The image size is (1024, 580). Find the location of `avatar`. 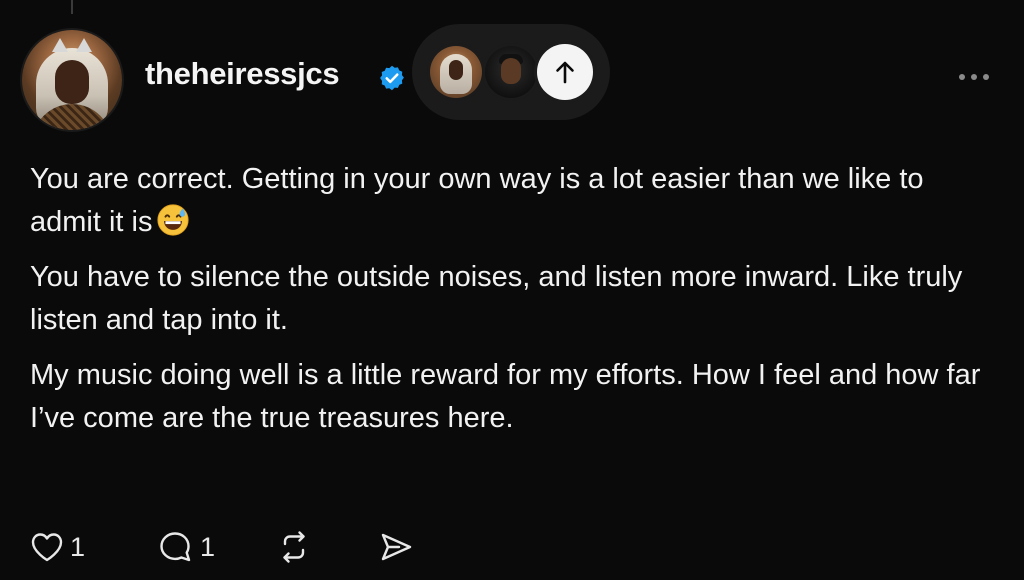

avatar is located at coordinates (72, 80).